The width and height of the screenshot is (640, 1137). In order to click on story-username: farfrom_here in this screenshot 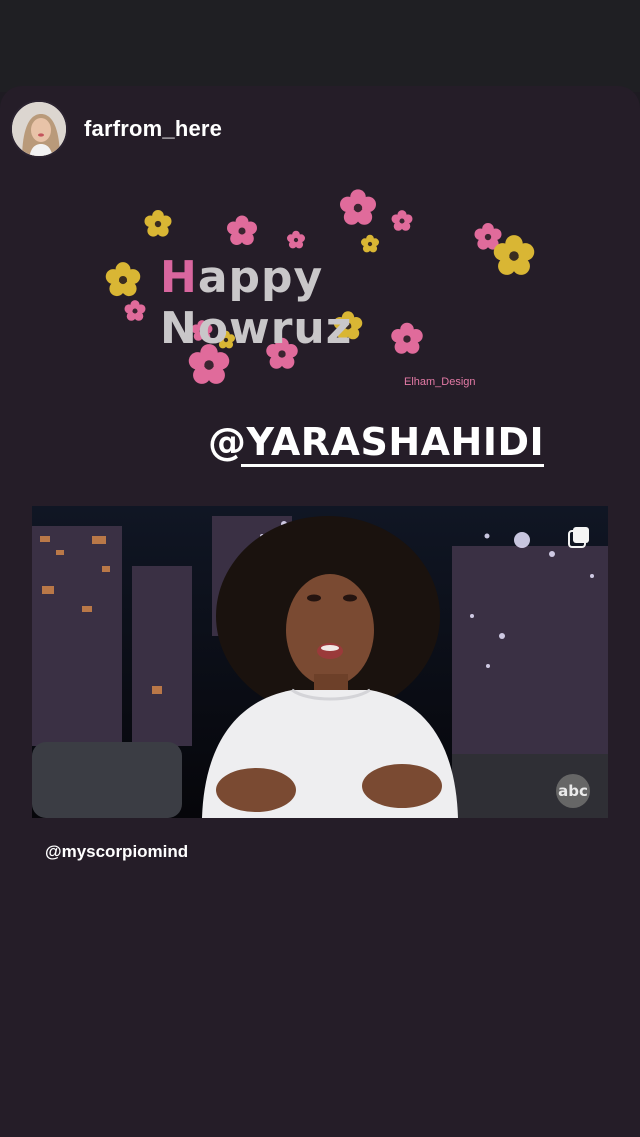, I will do `click(153, 129)`.